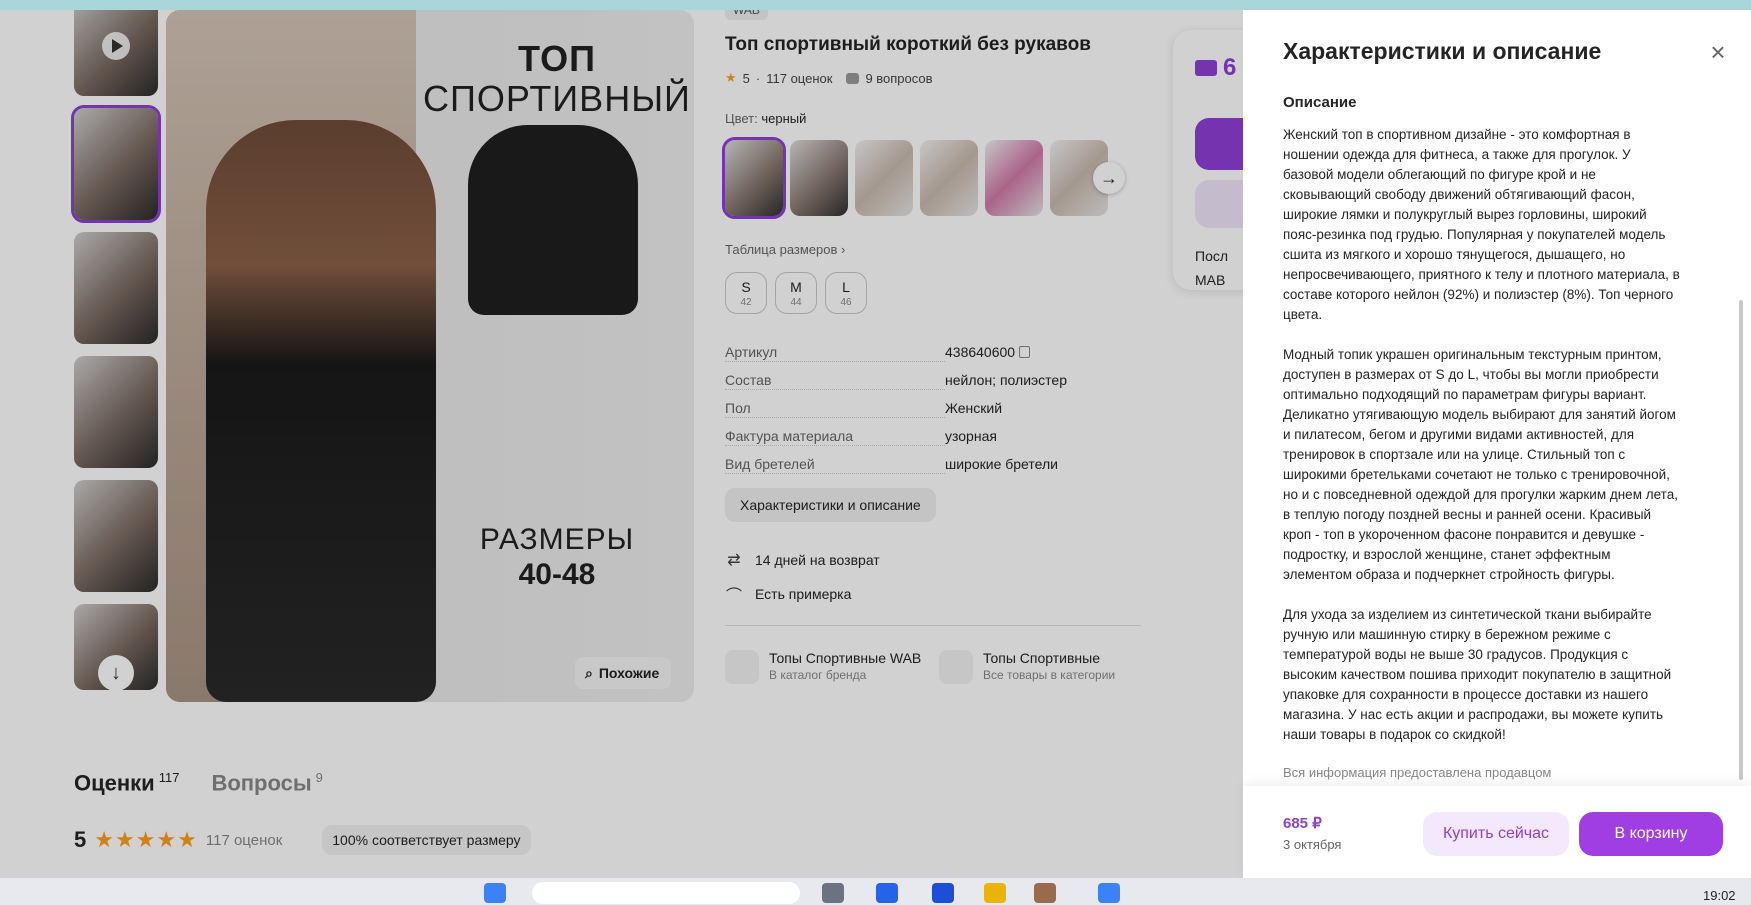  What do you see at coordinates (1045, 893) in the screenshot?
I see `browser-icon` at bounding box center [1045, 893].